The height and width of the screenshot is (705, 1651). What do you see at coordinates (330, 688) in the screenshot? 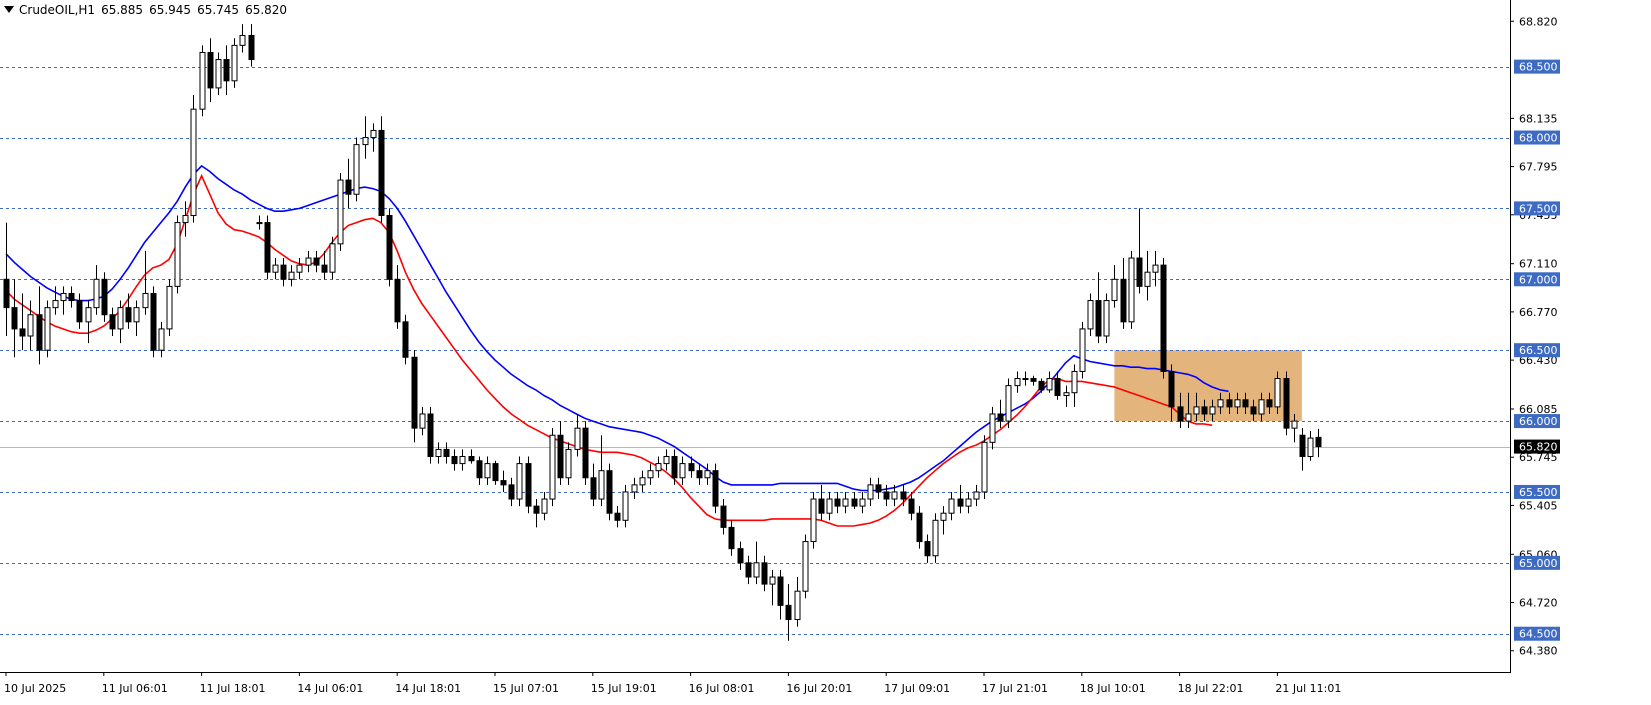
I see `x-tick-label: 14 Jul 06:01` at bounding box center [330, 688].